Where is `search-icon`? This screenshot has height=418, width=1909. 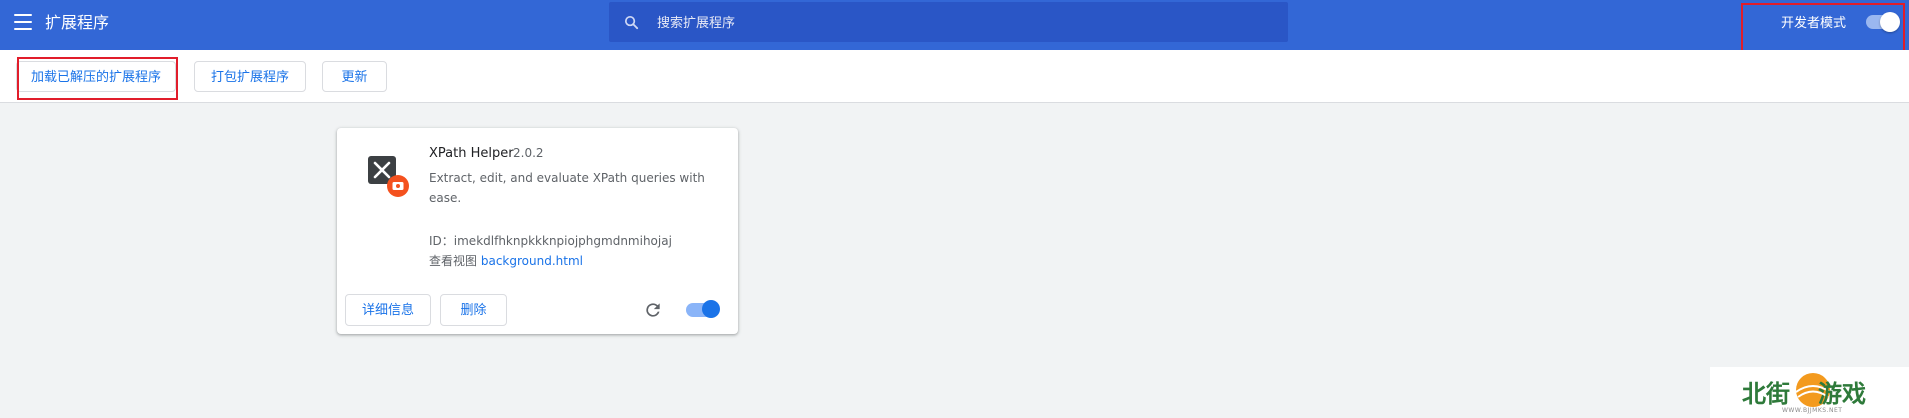
search-icon is located at coordinates (631, 22).